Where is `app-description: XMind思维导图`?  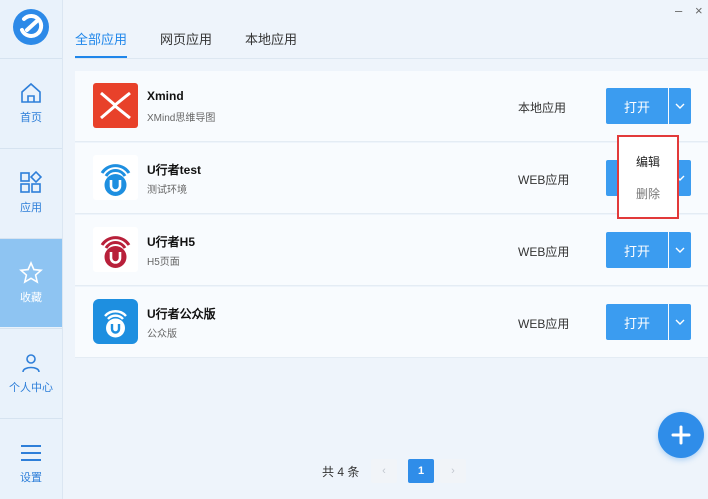 app-description: XMind思维导图 is located at coordinates (181, 118).